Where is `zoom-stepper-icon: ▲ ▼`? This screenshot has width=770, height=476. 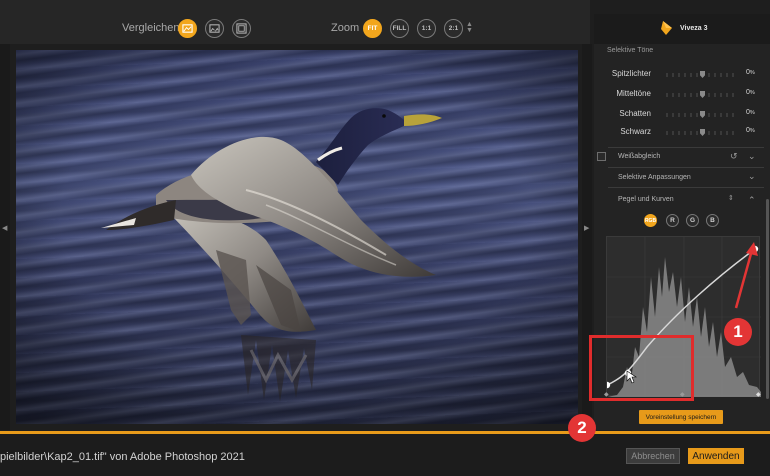
zoom-stepper-icon: ▲ ▼ is located at coordinates (469, 27).